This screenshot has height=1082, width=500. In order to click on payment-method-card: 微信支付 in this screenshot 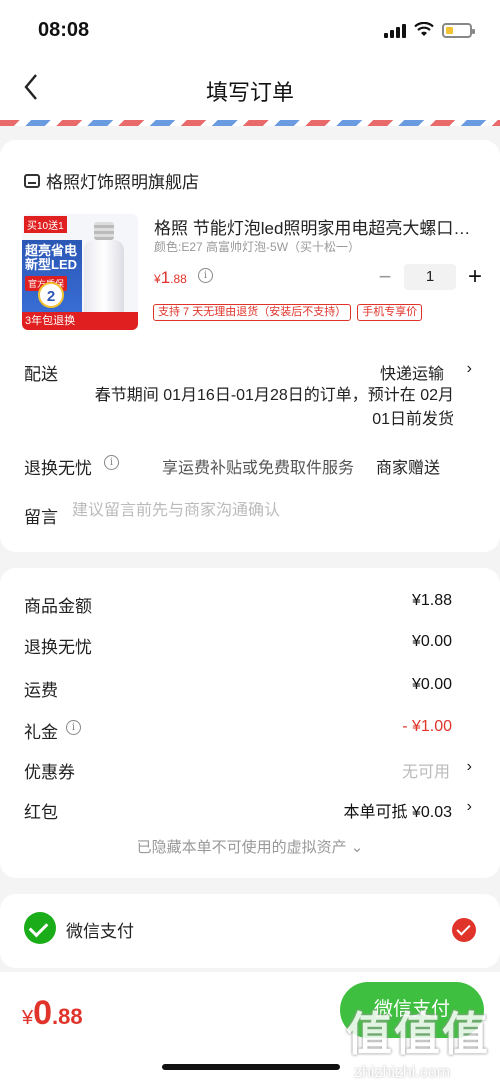, I will do `click(250, 931)`.